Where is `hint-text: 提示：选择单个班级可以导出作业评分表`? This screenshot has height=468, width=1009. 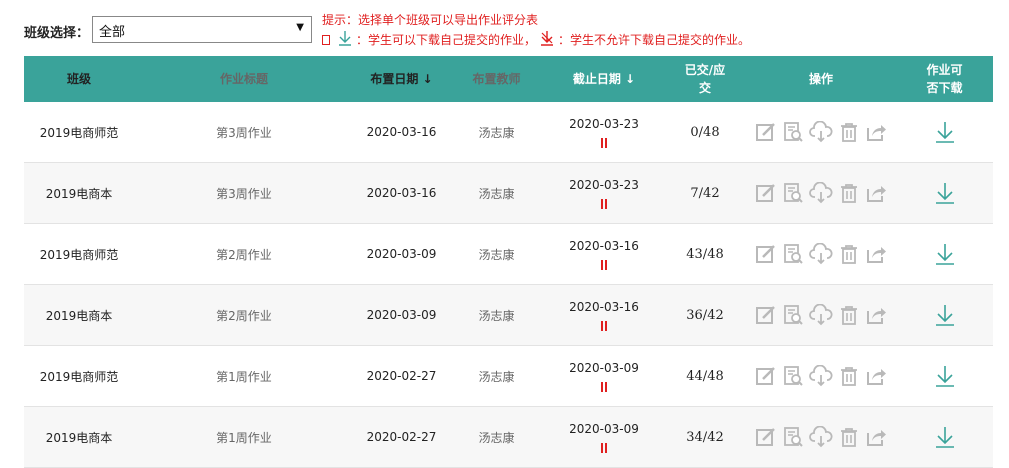
hint-text: 提示：选择单个班级可以导出作业评分表 is located at coordinates (430, 20).